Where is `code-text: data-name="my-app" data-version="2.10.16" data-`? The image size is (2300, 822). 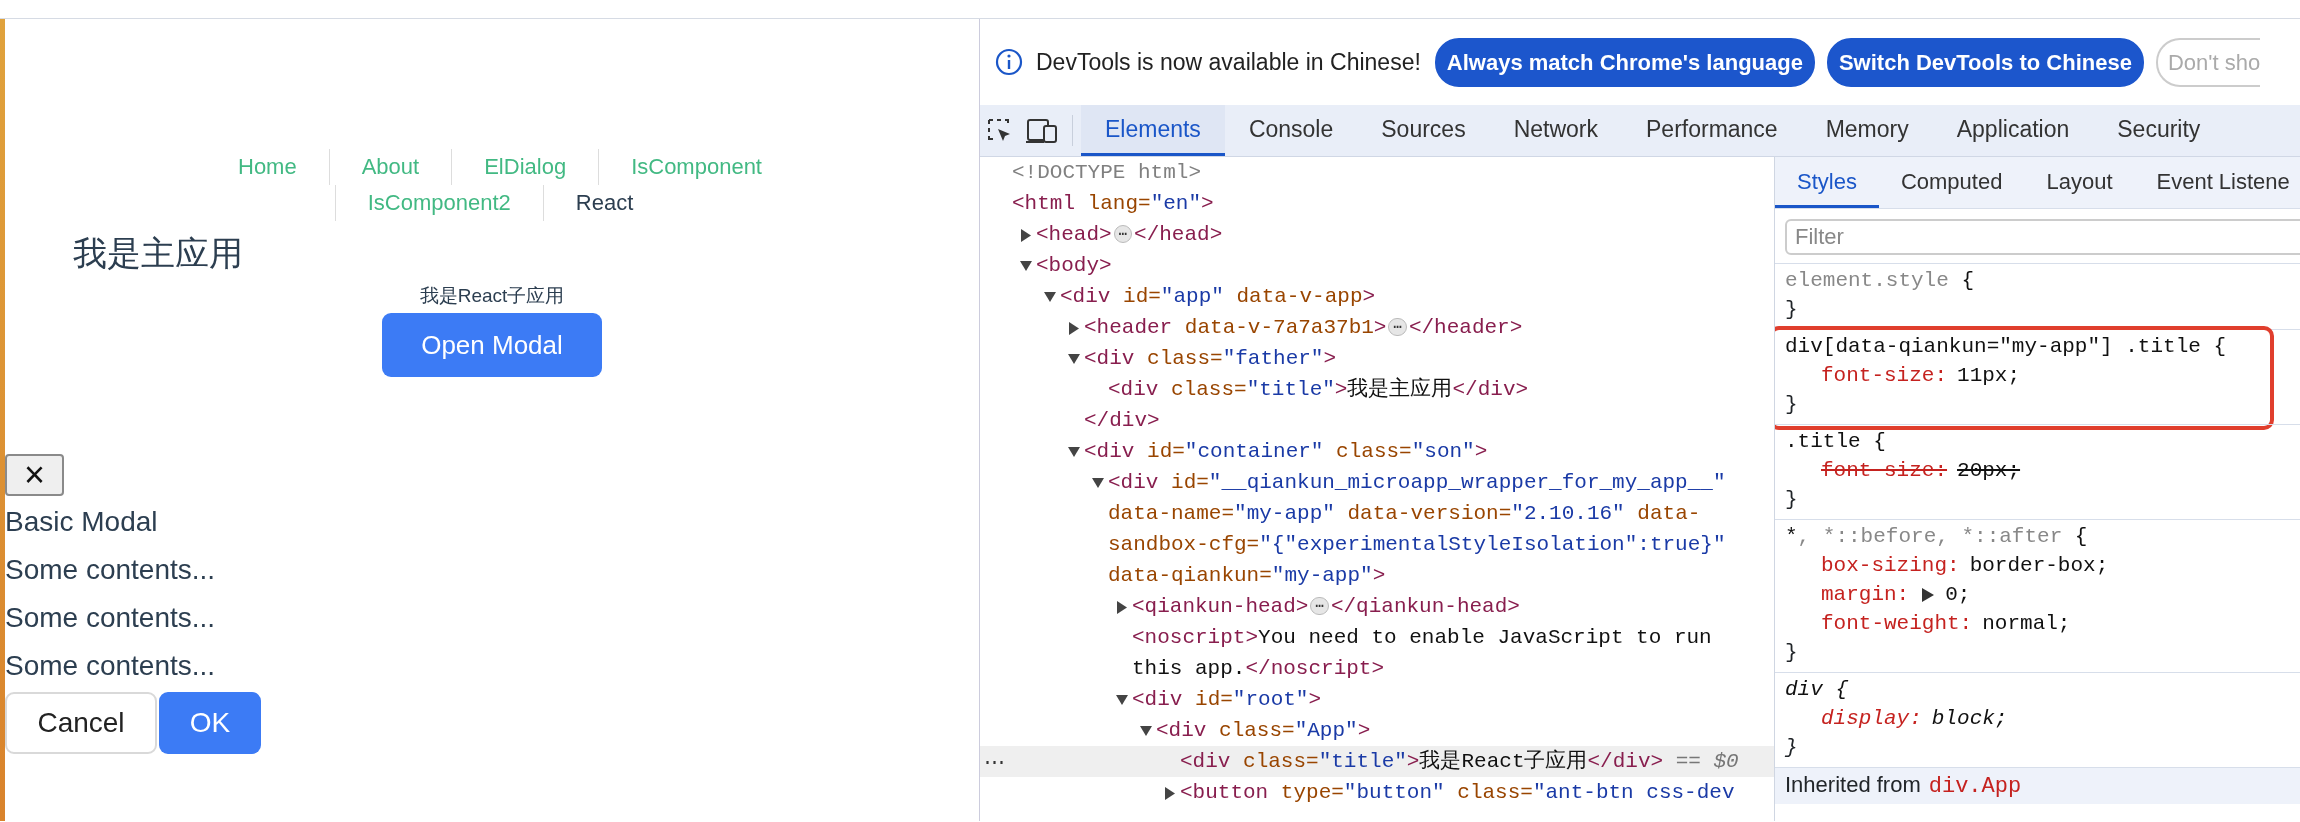 code-text: data-name="my-app" data-version="2.10.16" data- is located at coordinates (1404, 513).